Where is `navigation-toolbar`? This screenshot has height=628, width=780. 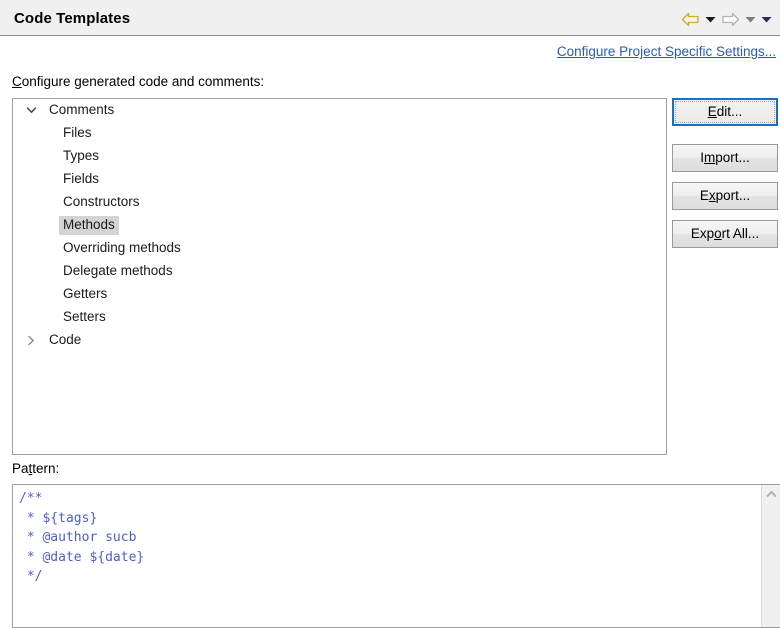 navigation-toolbar is located at coordinates (726, 19).